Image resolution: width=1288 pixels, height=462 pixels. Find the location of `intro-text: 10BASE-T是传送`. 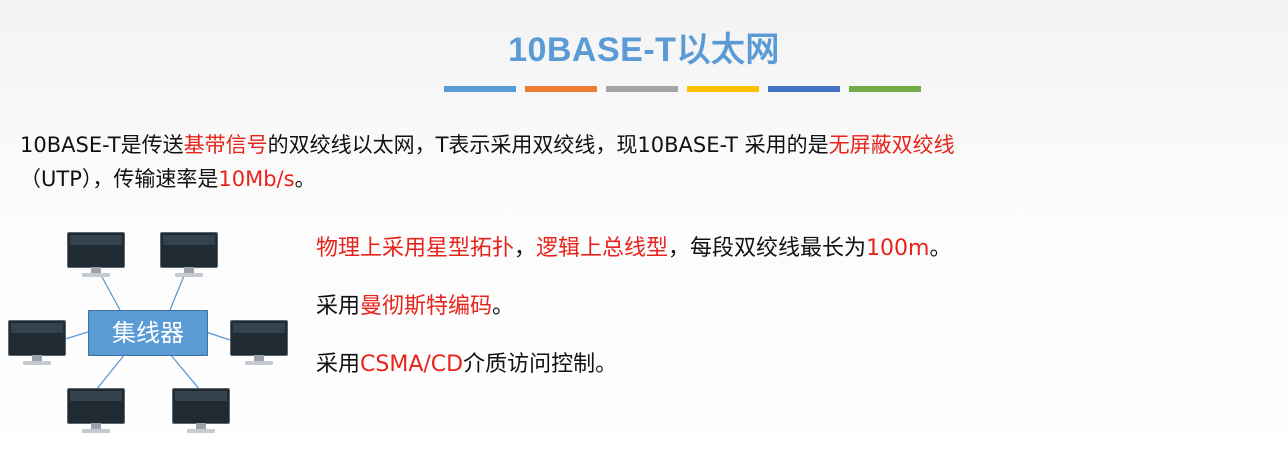

intro-text: 10BASE-T是传送 is located at coordinates (102, 145).